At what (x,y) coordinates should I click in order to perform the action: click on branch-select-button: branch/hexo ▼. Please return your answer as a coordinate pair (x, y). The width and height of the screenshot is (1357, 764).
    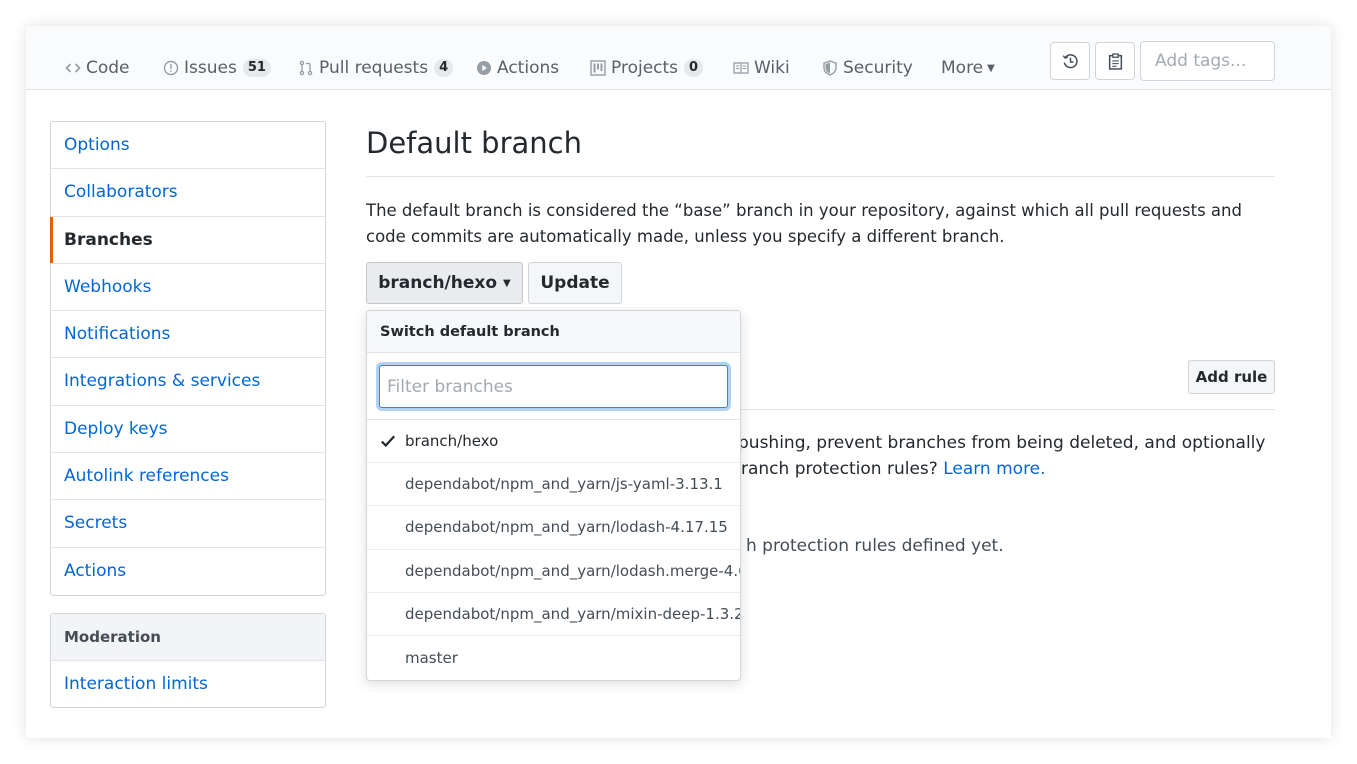
    Looking at the image, I should click on (444, 283).